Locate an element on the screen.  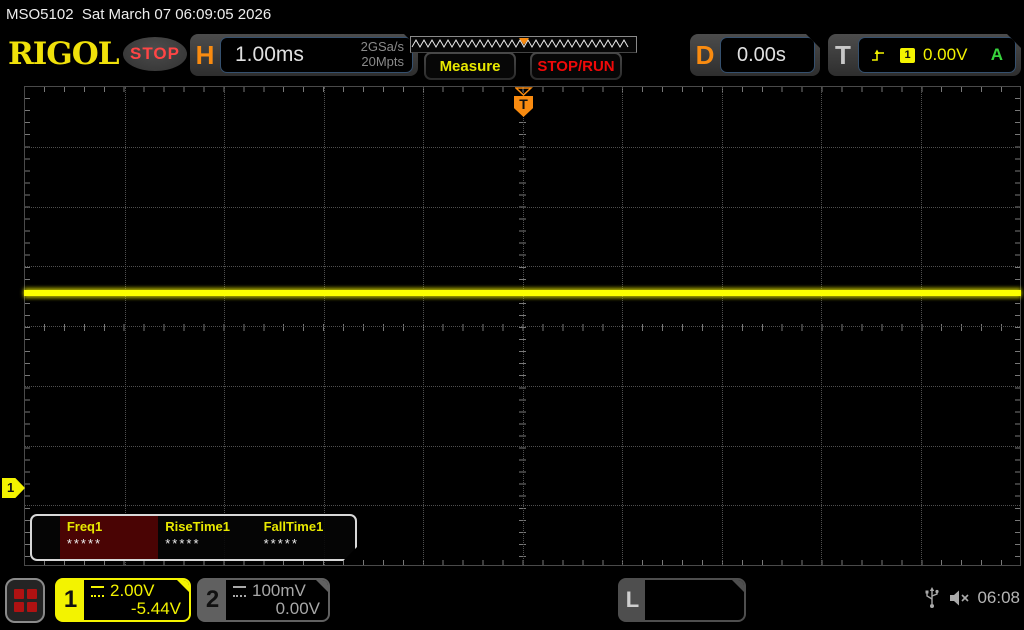
measure-button-label: Measure is located at coordinates (470, 66).